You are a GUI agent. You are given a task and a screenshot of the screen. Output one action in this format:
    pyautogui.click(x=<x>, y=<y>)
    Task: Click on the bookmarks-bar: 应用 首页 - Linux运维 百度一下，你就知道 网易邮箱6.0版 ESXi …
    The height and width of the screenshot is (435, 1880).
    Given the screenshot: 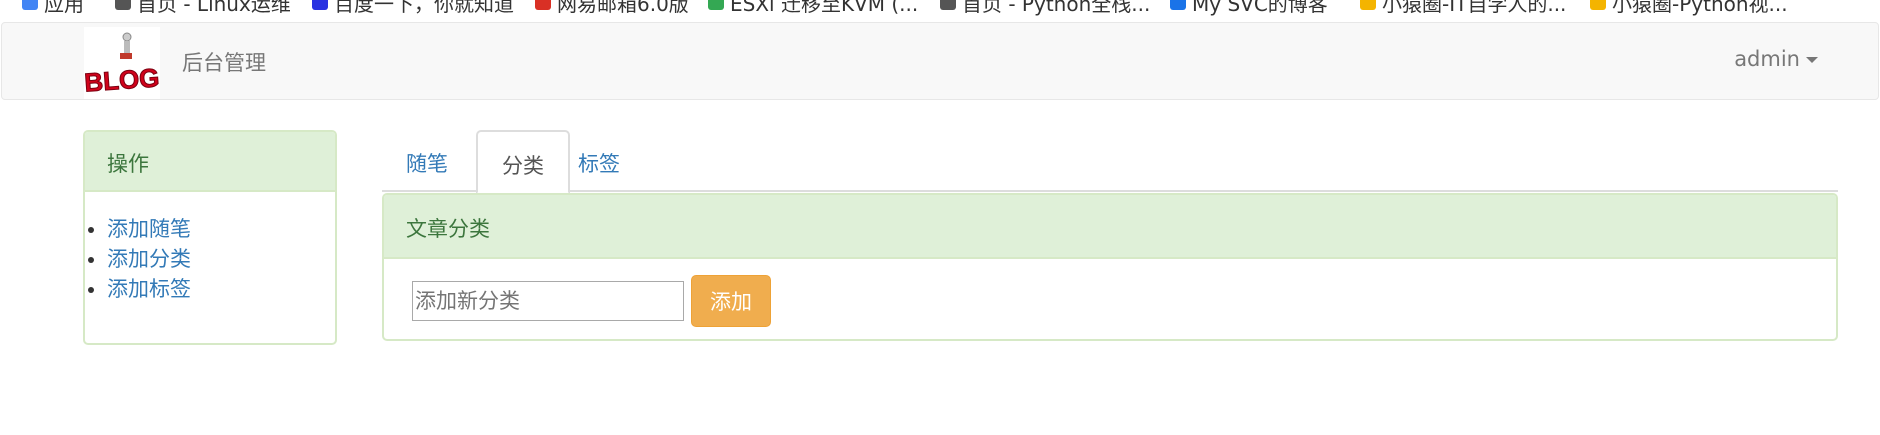 What is the action you would take?
    pyautogui.click(x=940, y=11)
    